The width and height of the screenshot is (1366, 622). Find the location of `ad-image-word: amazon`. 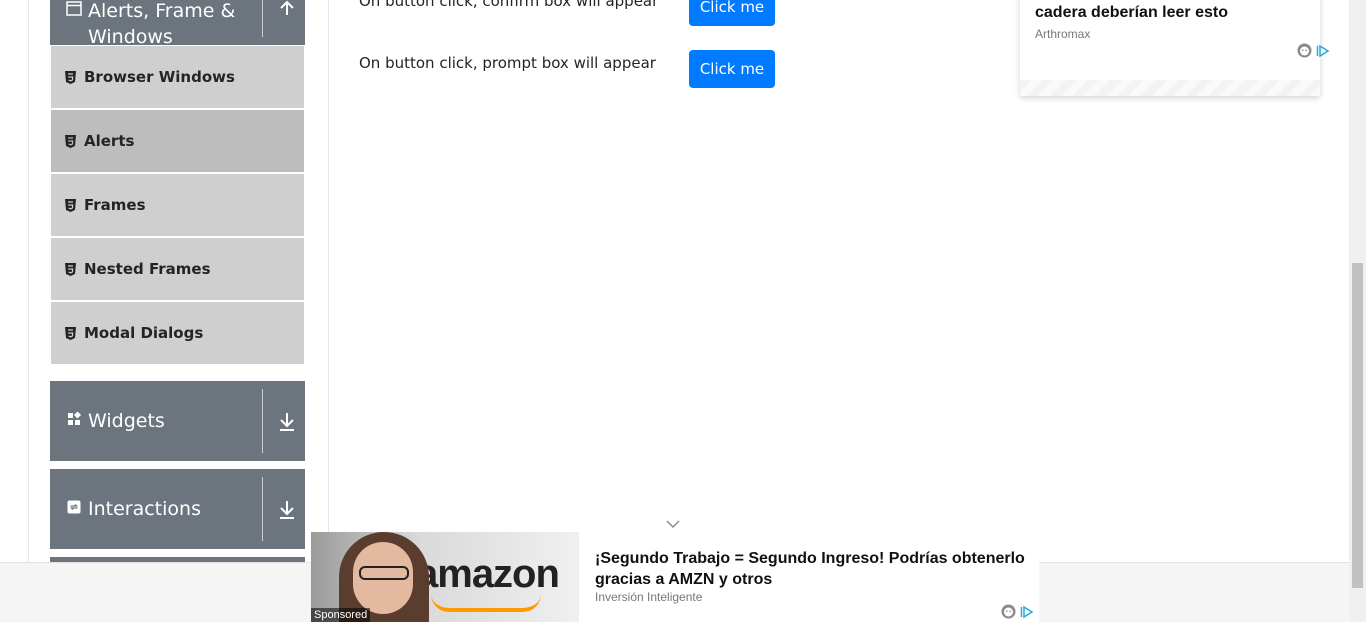

ad-image-word: amazon is located at coordinates (488, 574).